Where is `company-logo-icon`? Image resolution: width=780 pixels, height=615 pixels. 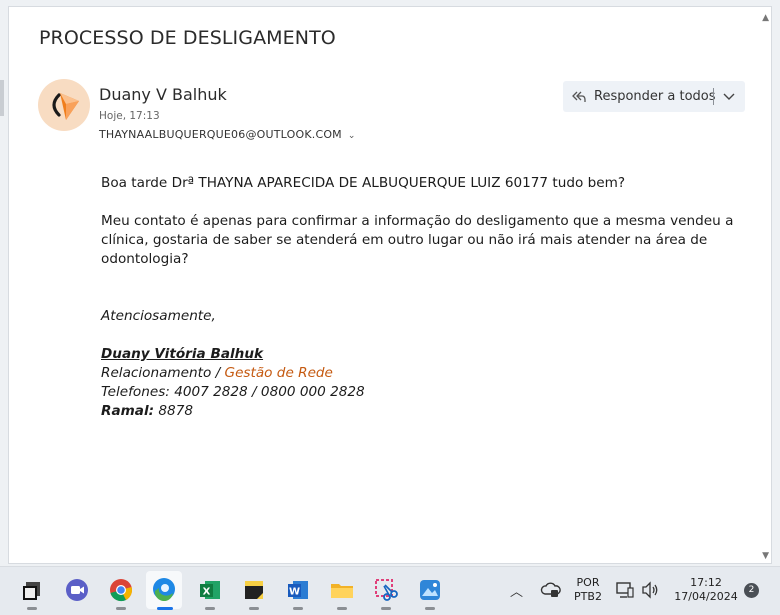
company-logo-icon is located at coordinates (65, 106).